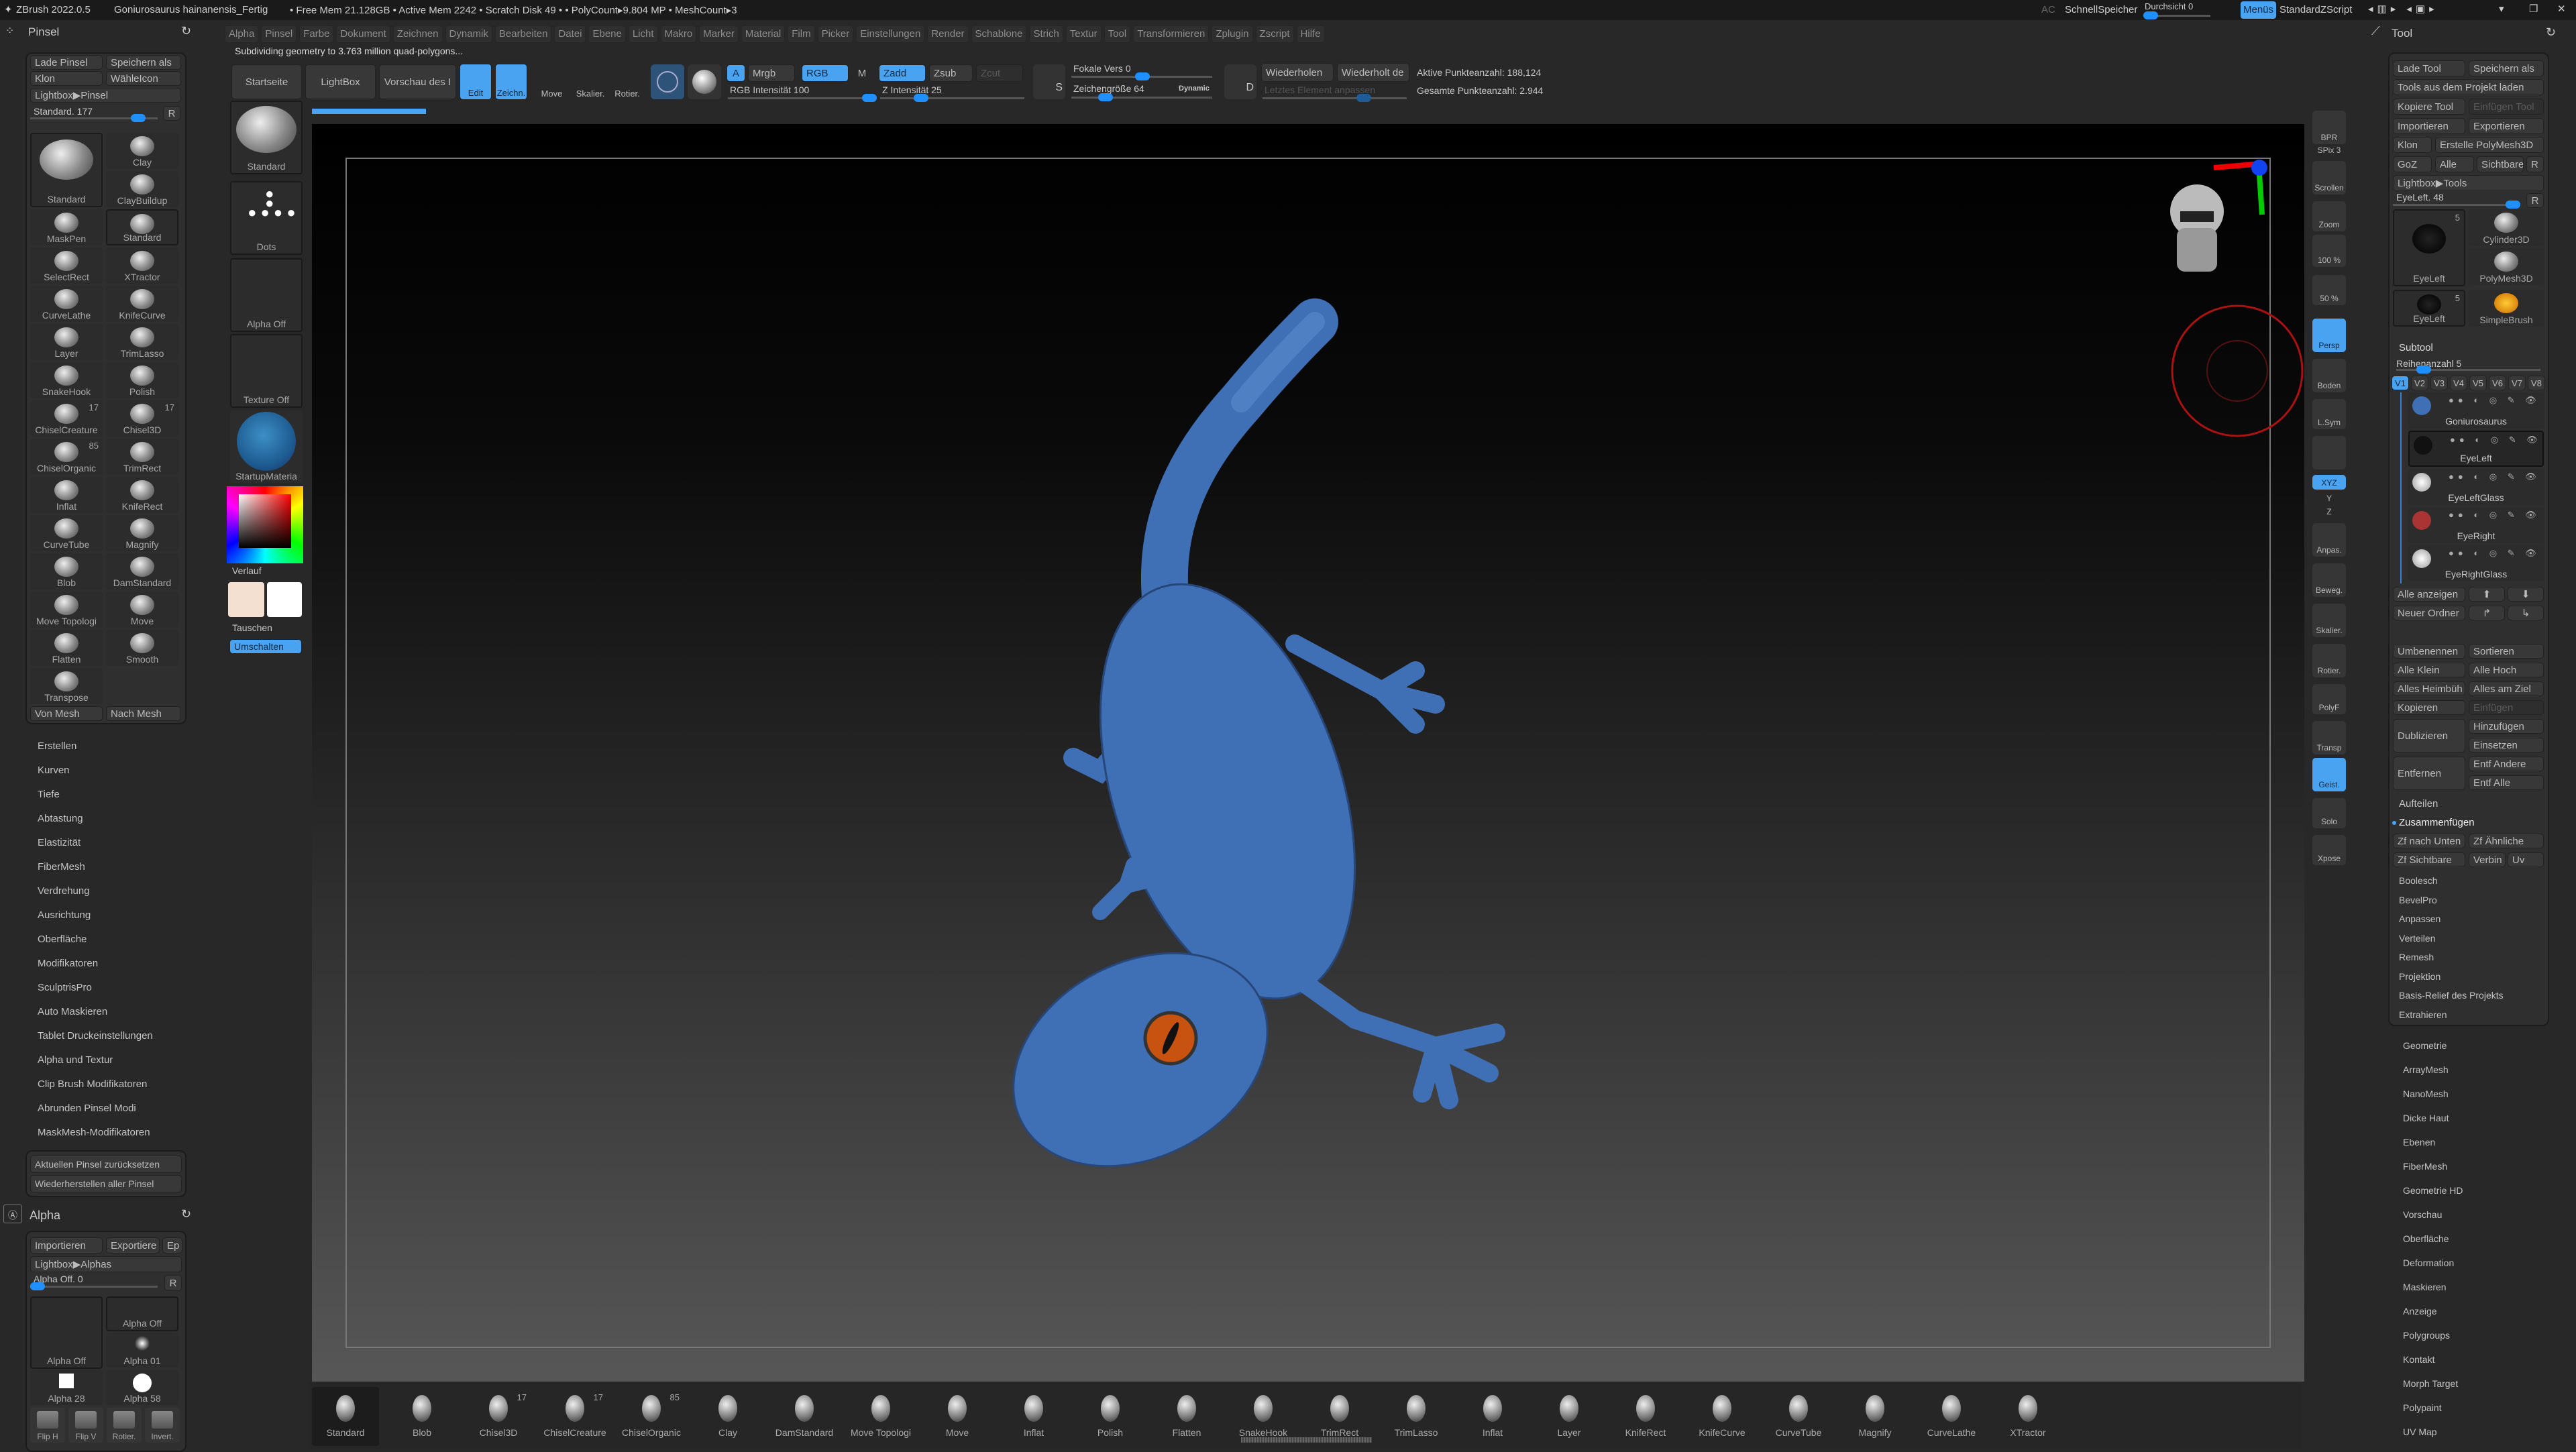 The height and width of the screenshot is (1452, 2576). What do you see at coordinates (2429, 773) in the screenshot?
I see `tool-delete-button: Entfernen` at bounding box center [2429, 773].